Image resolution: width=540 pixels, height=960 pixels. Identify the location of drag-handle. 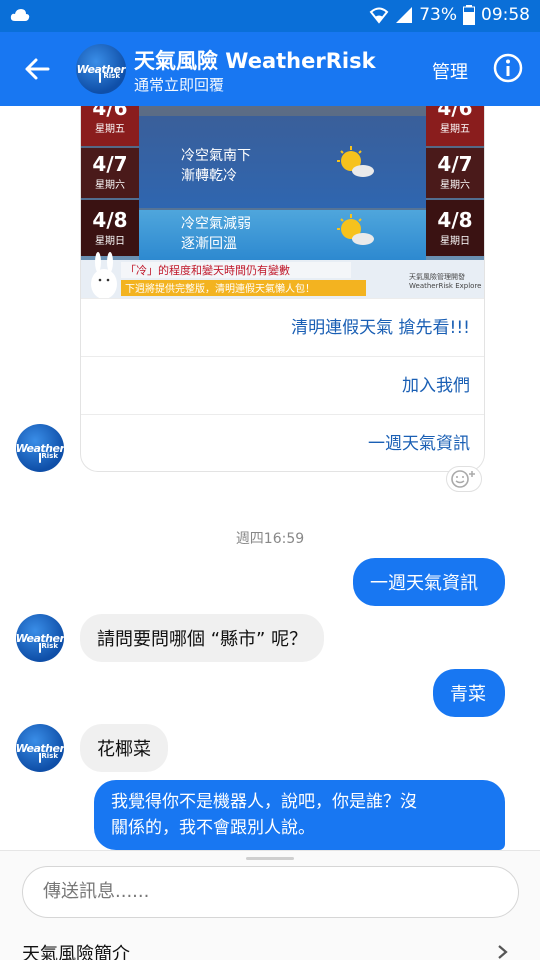
(270, 858).